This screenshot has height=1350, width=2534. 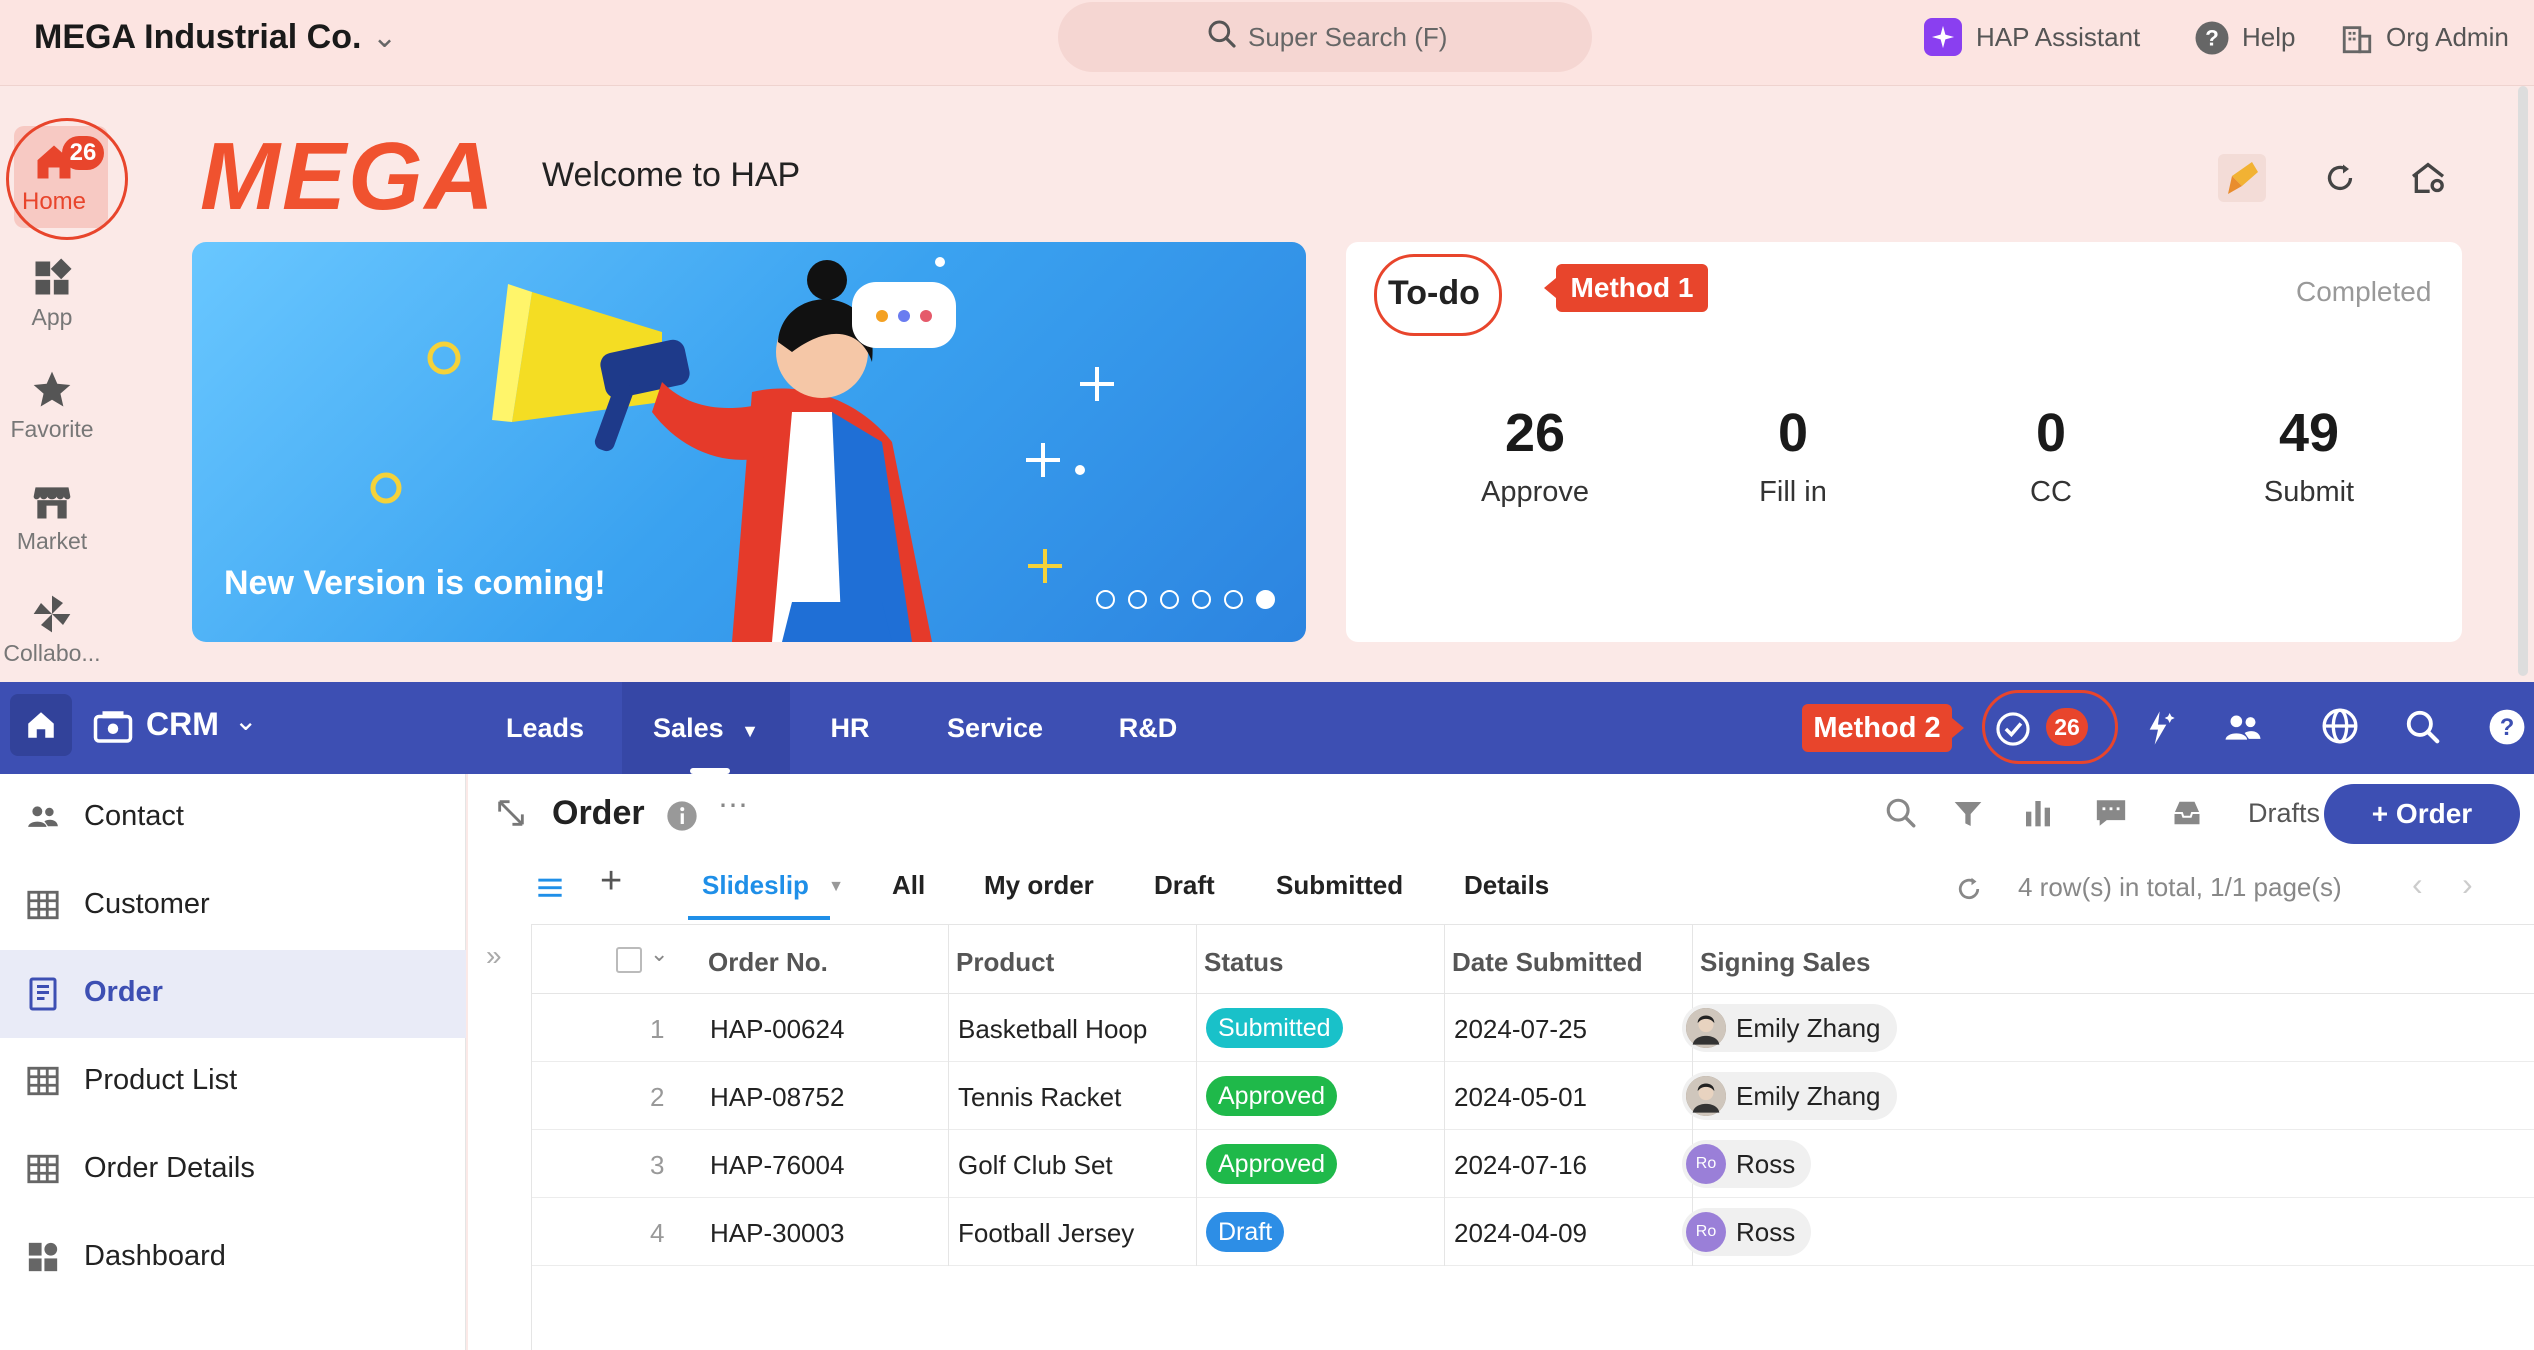 I want to click on filter-icon, so click(x=1968, y=814).